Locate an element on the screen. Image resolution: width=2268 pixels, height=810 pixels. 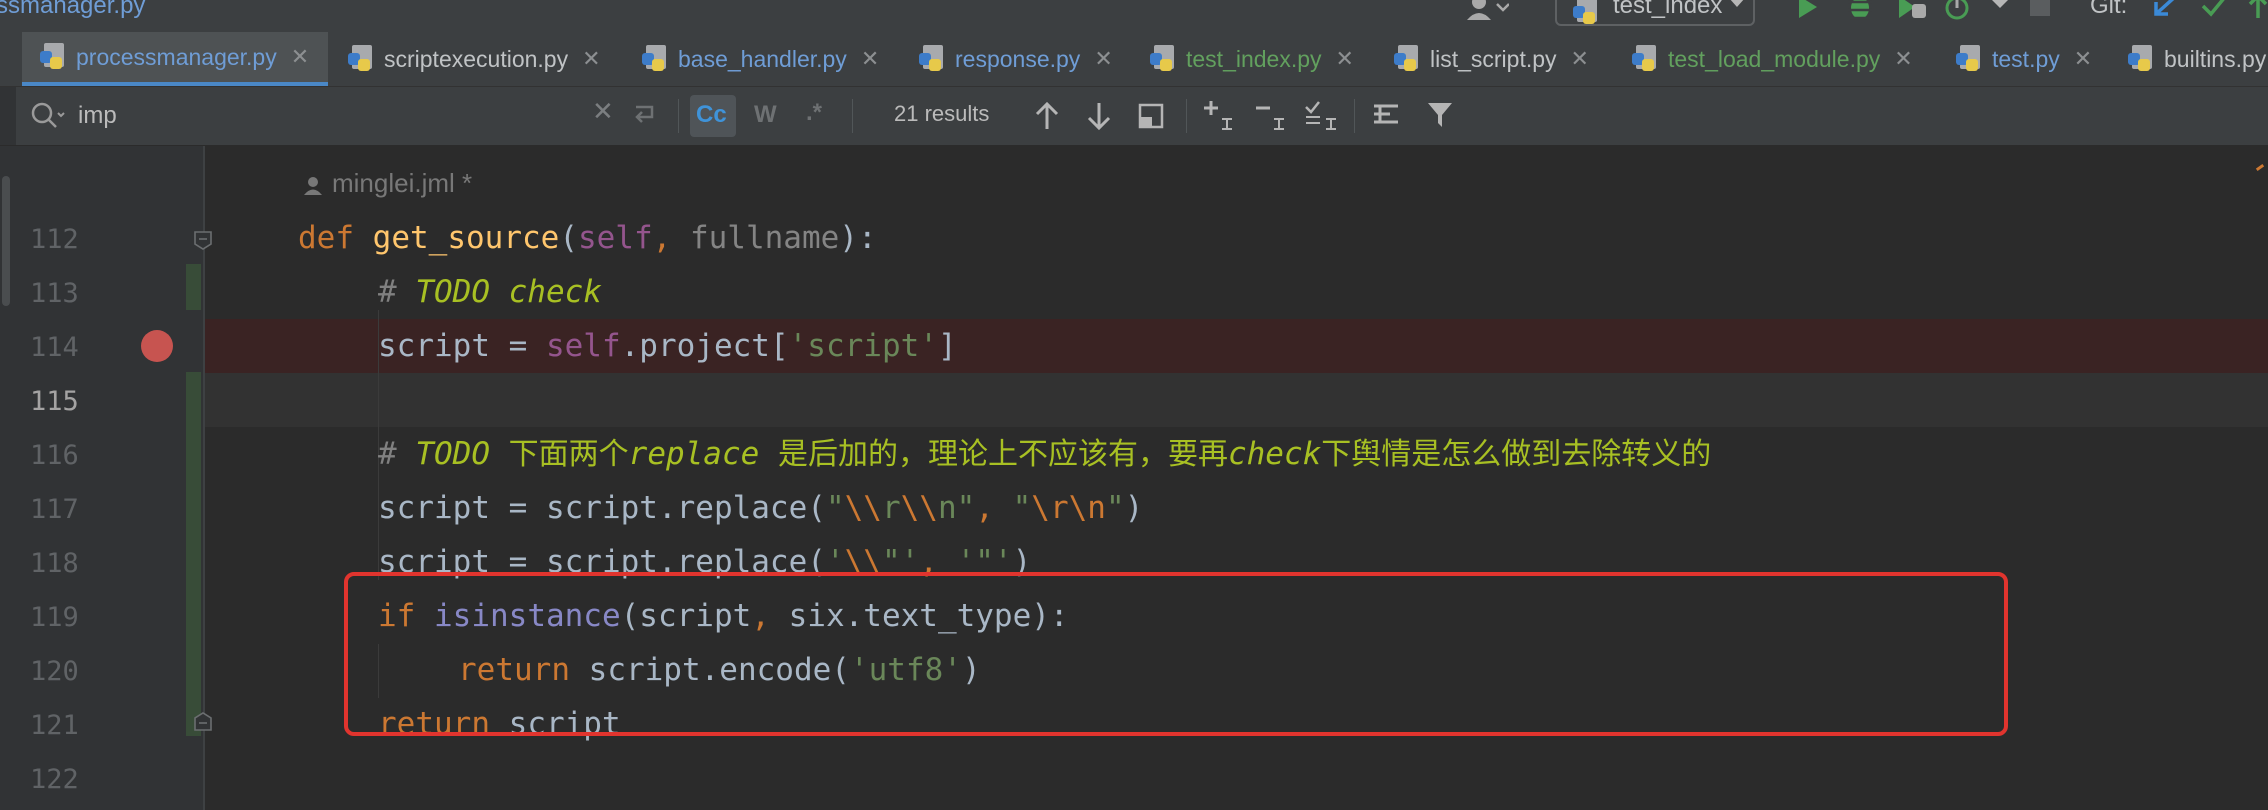
clear-icon: ✕ is located at coordinates (603, 112).